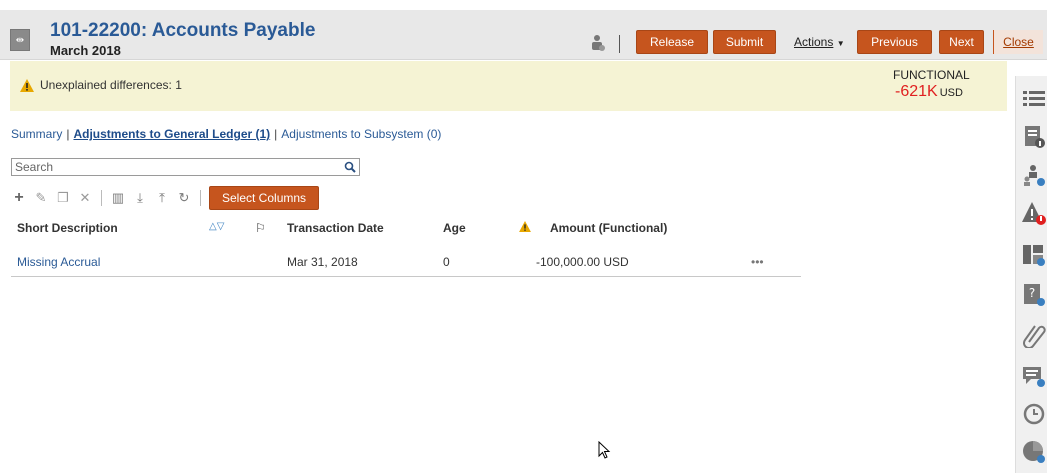  Describe the element at coordinates (361, 134) in the screenshot. I see `tab-adjustments-subsystem: Adjustments to Subsystem (0)` at that location.